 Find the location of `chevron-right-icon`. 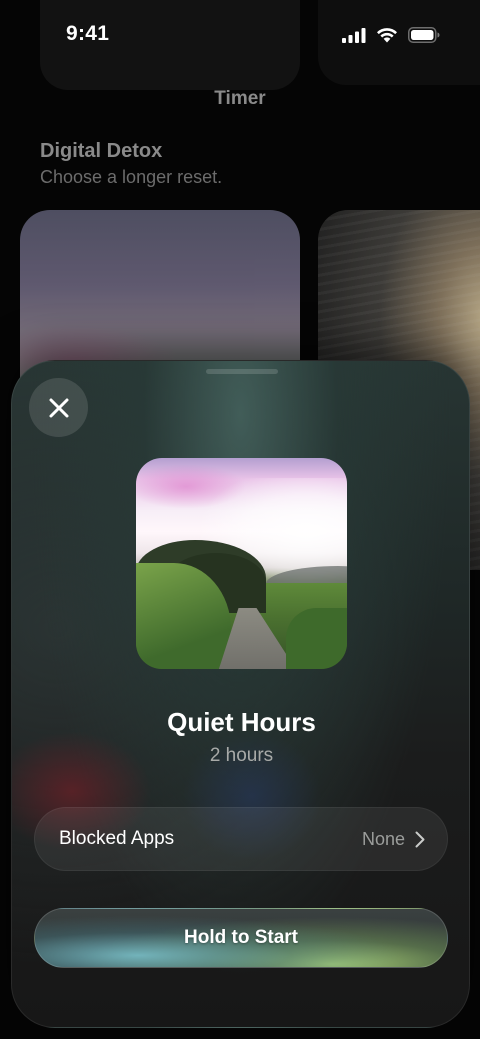

chevron-right-icon is located at coordinates (420, 839).